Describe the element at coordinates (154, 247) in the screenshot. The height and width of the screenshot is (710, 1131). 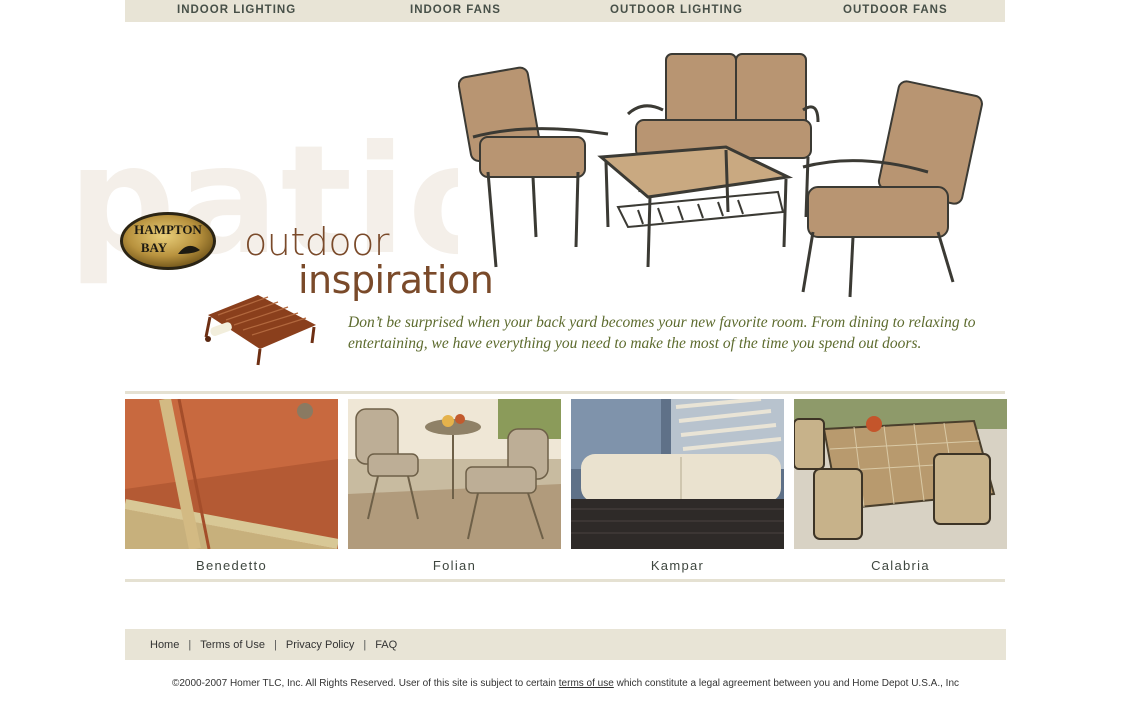
I see `svg-text: BAY` at that location.